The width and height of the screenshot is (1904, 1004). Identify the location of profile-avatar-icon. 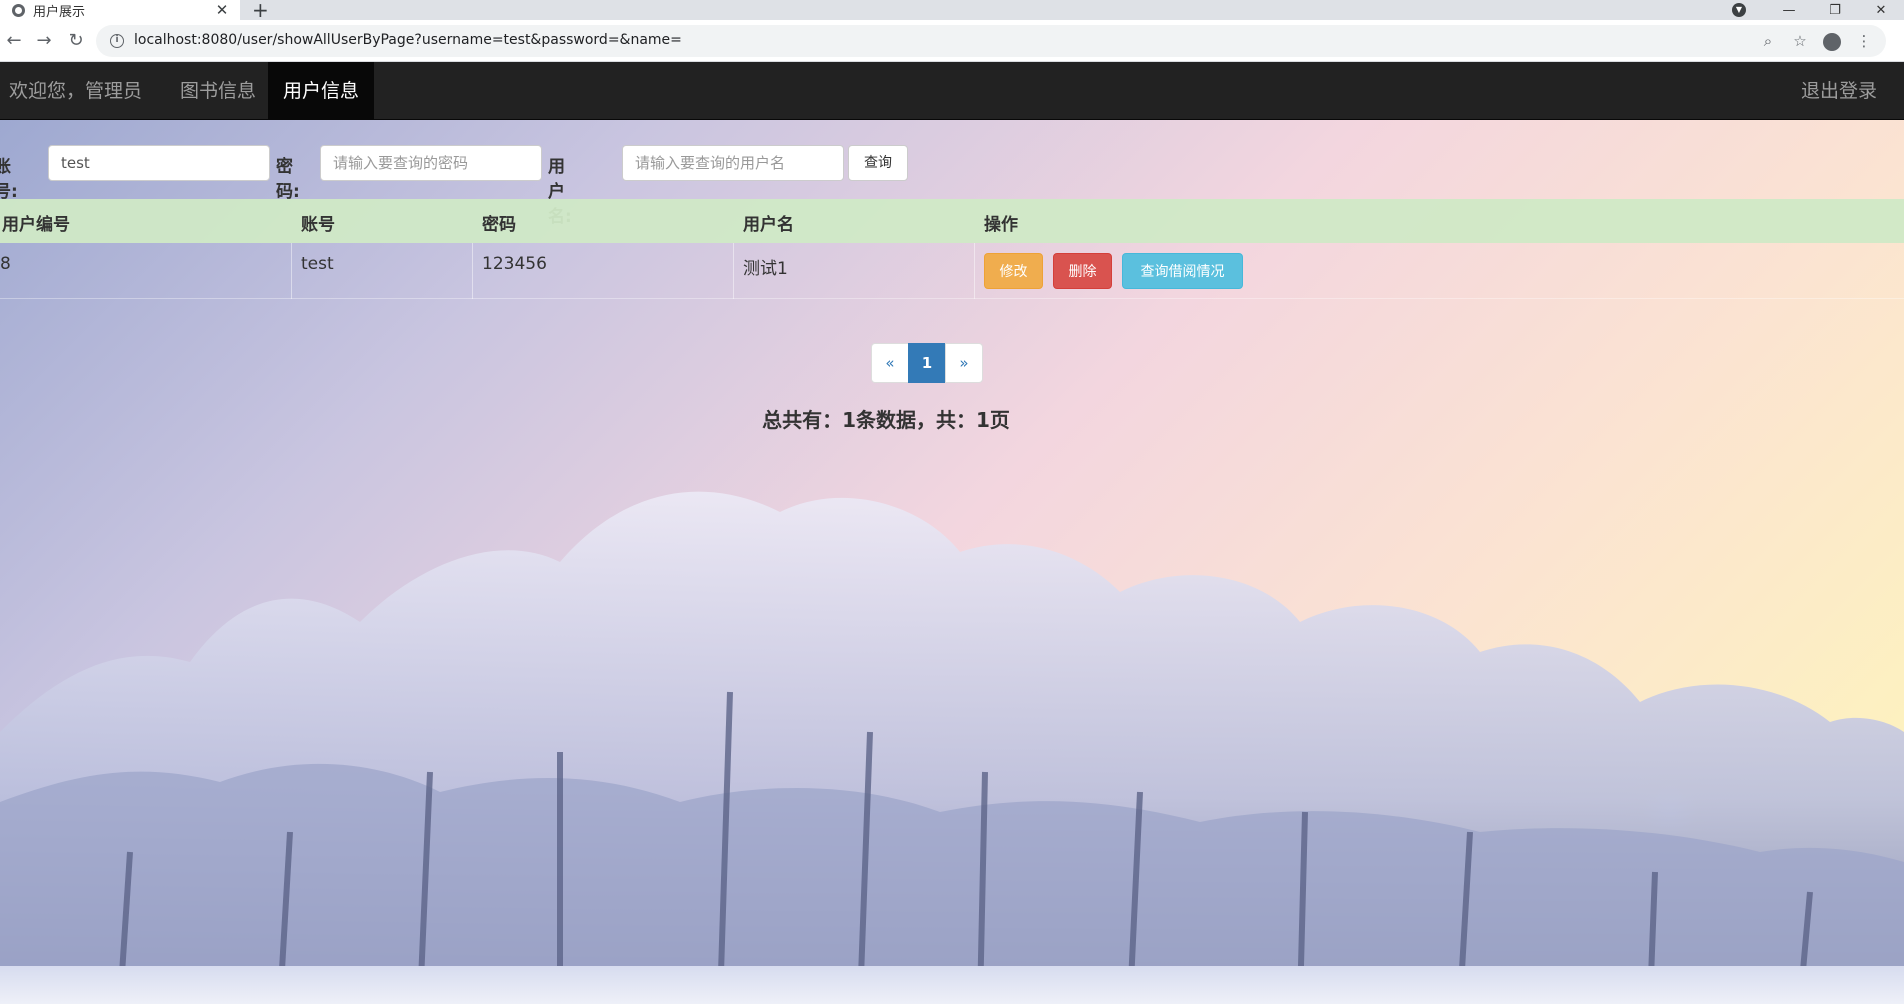
(1832, 41).